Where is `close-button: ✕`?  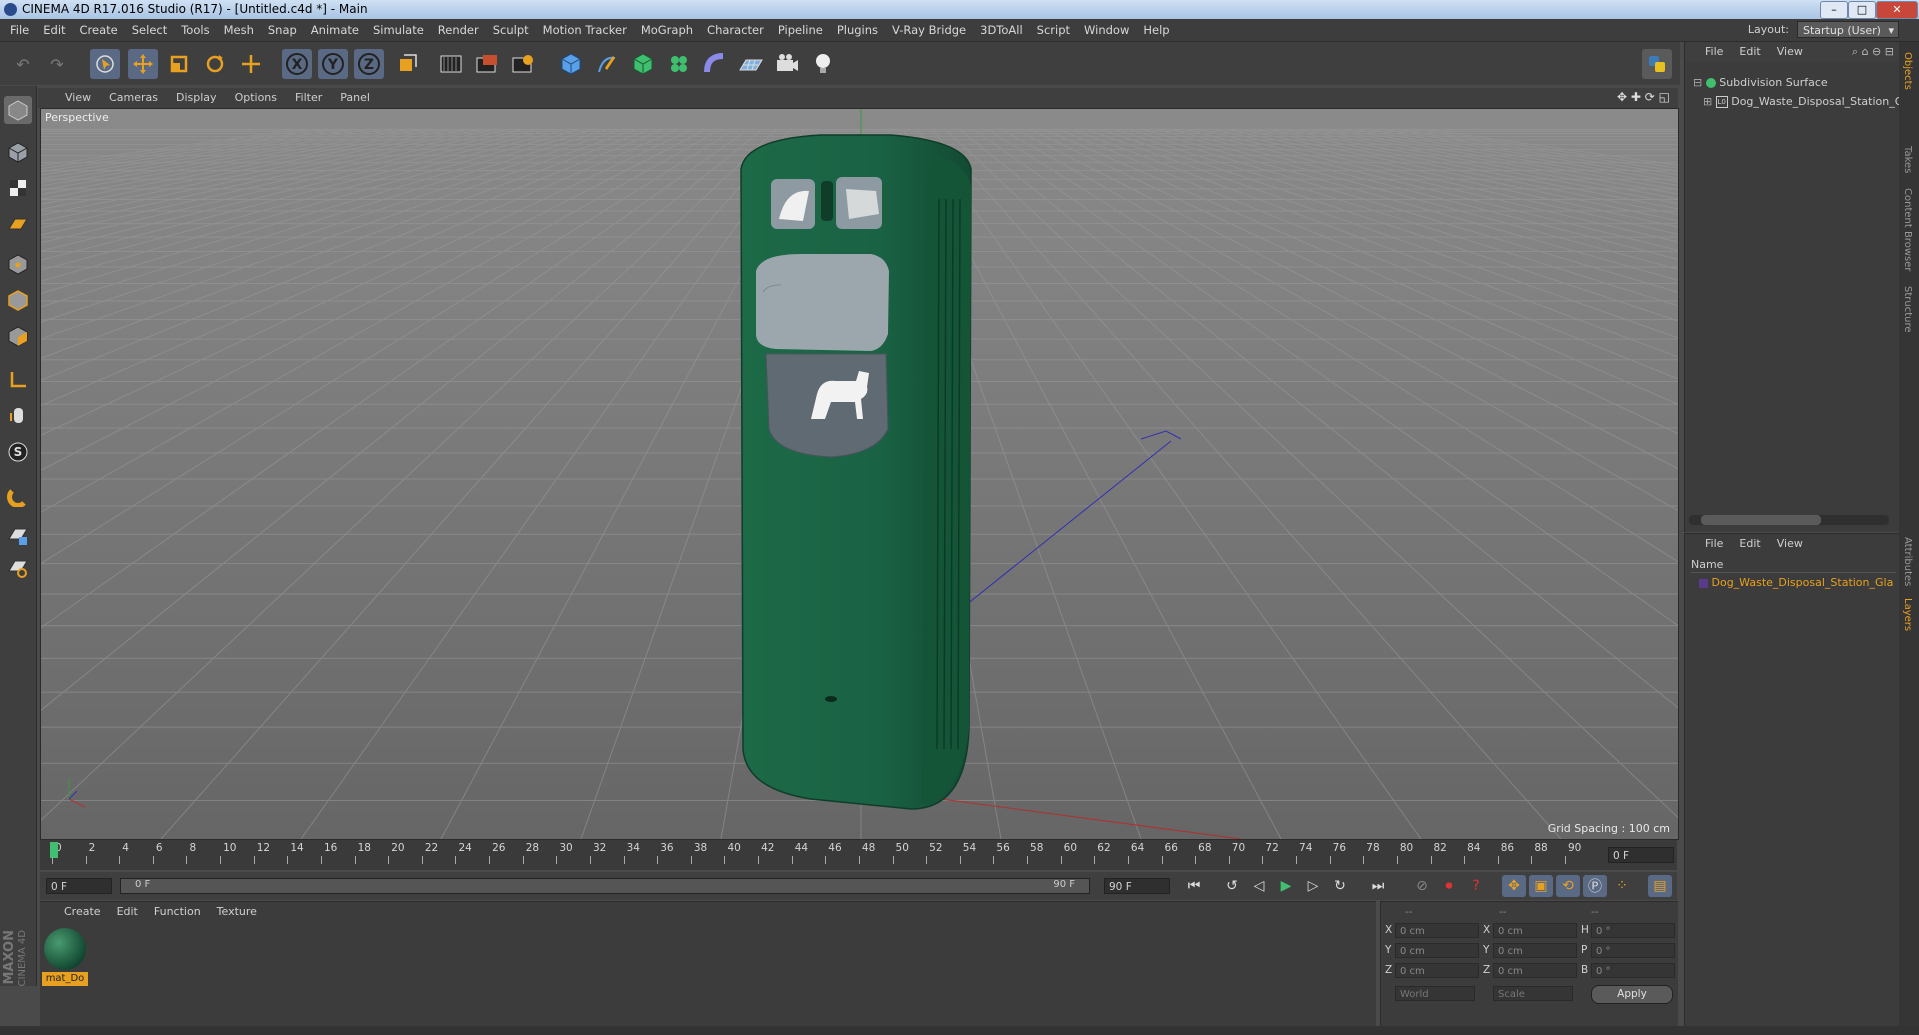
close-button: ✕ is located at coordinates (1897, 10).